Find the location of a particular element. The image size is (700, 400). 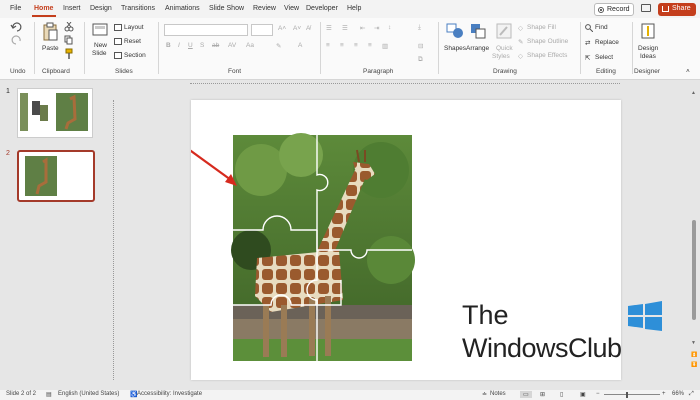

design-ideas-label: Design is located at coordinates (648, 48).